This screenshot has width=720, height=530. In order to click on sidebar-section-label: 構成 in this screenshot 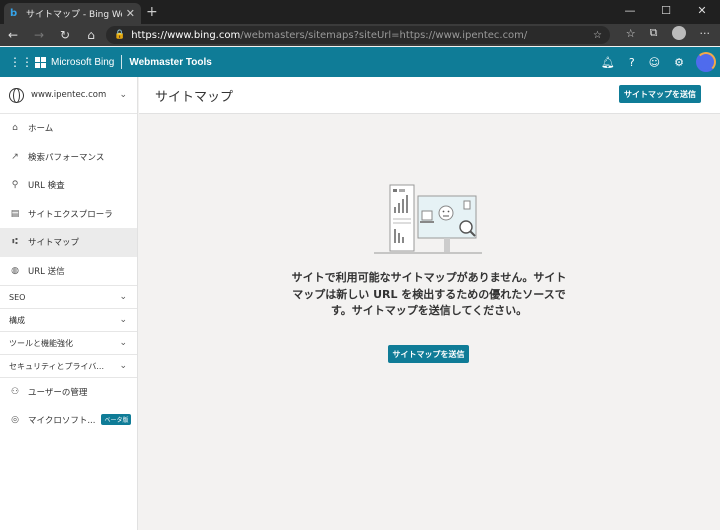, I will do `click(17, 320)`.